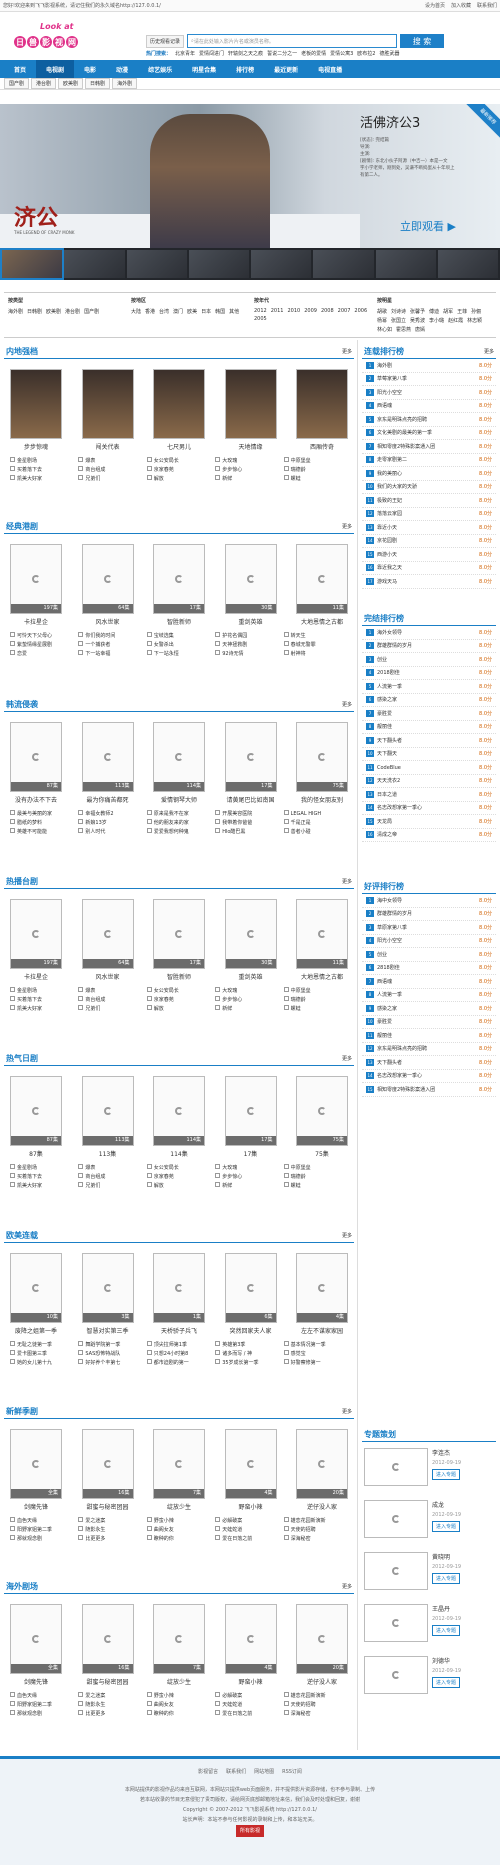 This screenshot has height=1865, width=500. What do you see at coordinates (292, 1772) in the screenshot?
I see `footer-link-rss: RSS订阅` at bounding box center [292, 1772].